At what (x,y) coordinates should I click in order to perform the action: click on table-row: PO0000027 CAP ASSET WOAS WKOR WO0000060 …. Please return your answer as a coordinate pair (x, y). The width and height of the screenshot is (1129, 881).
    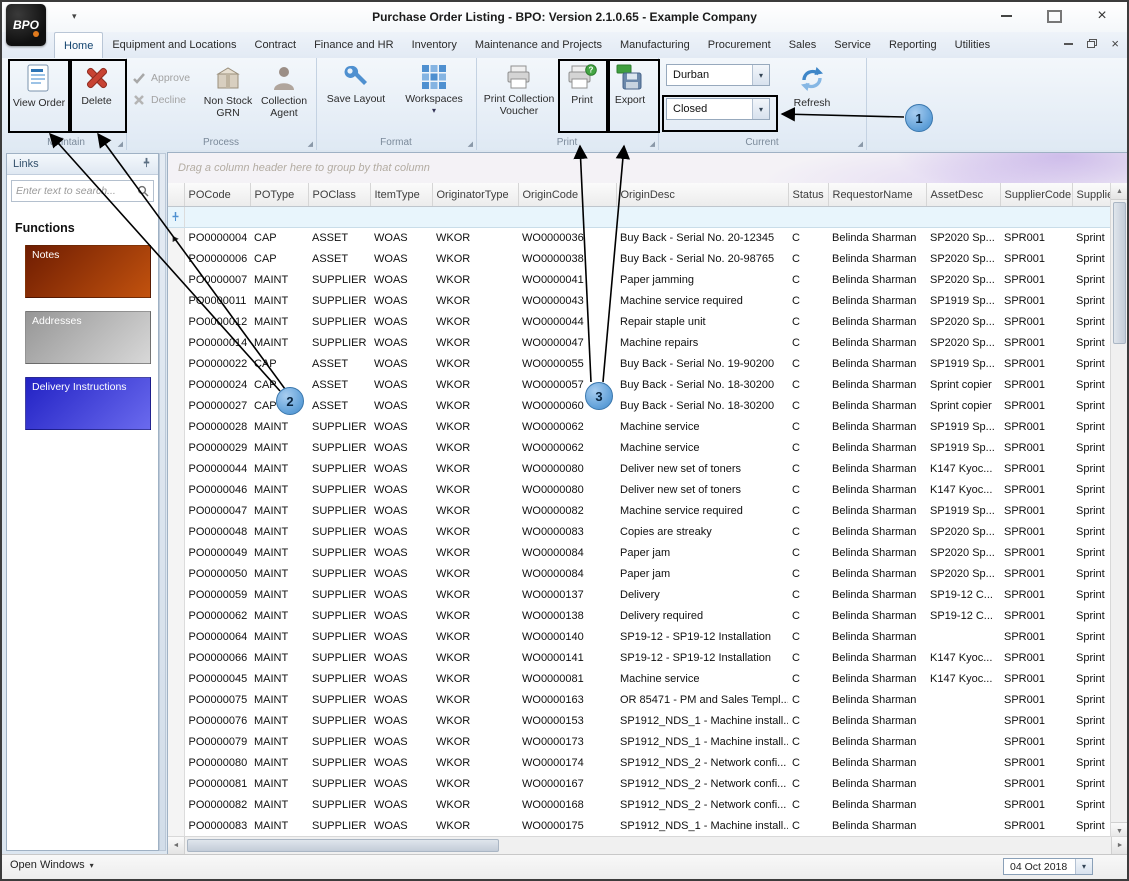
    Looking at the image, I should click on (640, 406).